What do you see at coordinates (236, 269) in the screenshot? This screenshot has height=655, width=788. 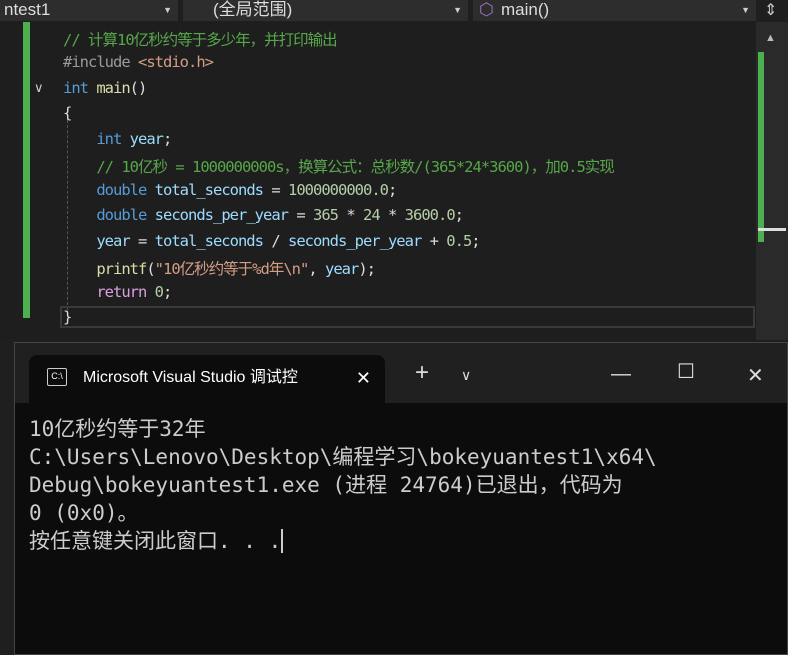 I see `code-line: printf("10亿秒约等于%d年\n", year);` at bounding box center [236, 269].